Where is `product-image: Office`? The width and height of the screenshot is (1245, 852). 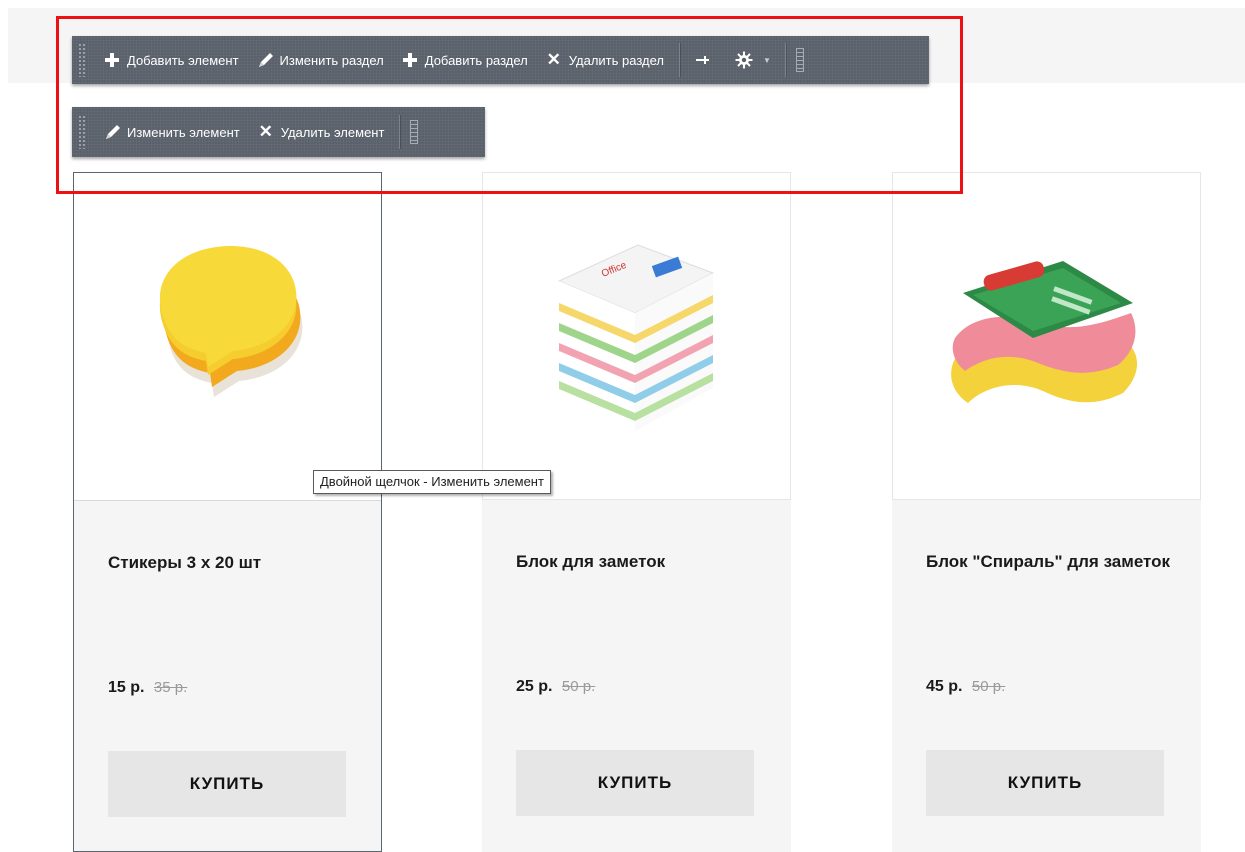
product-image: Office is located at coordinates (636, 336).